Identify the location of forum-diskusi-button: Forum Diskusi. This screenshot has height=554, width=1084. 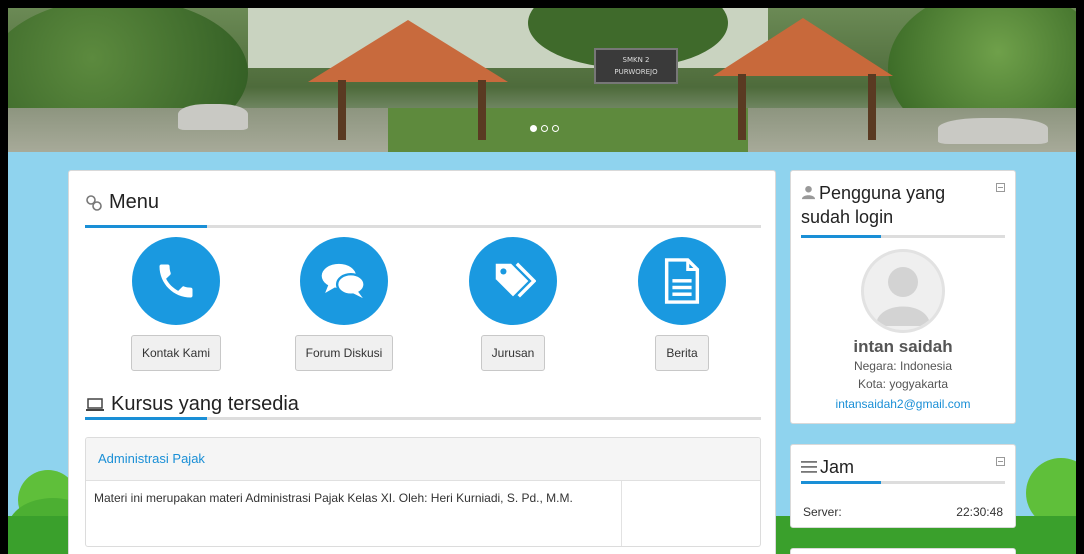
(344, 353).